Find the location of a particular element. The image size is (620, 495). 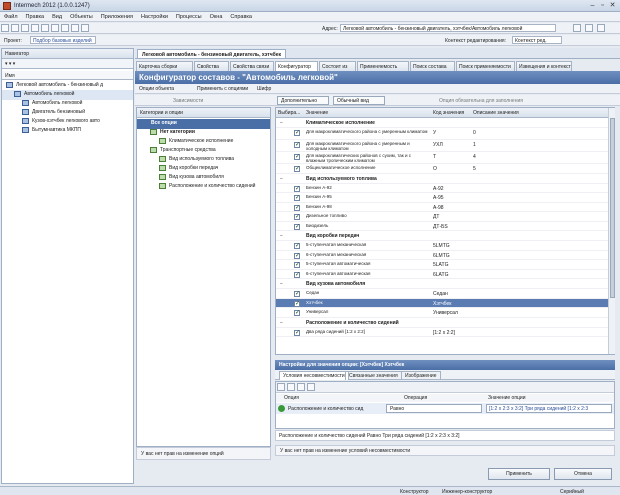

home-icon is located at coordinates (25, 28).